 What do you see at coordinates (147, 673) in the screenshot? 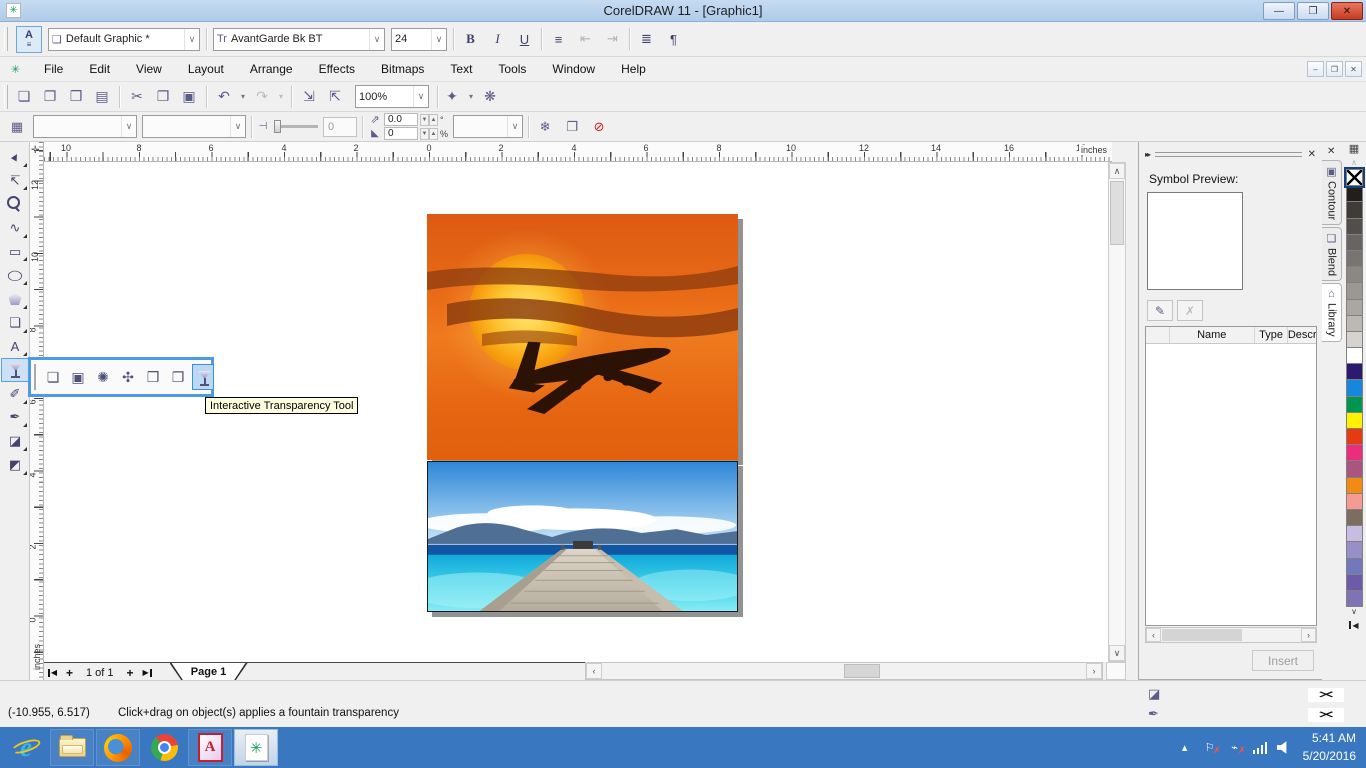
I see `last-page-button: ▶` at bounding box center [147, 673].